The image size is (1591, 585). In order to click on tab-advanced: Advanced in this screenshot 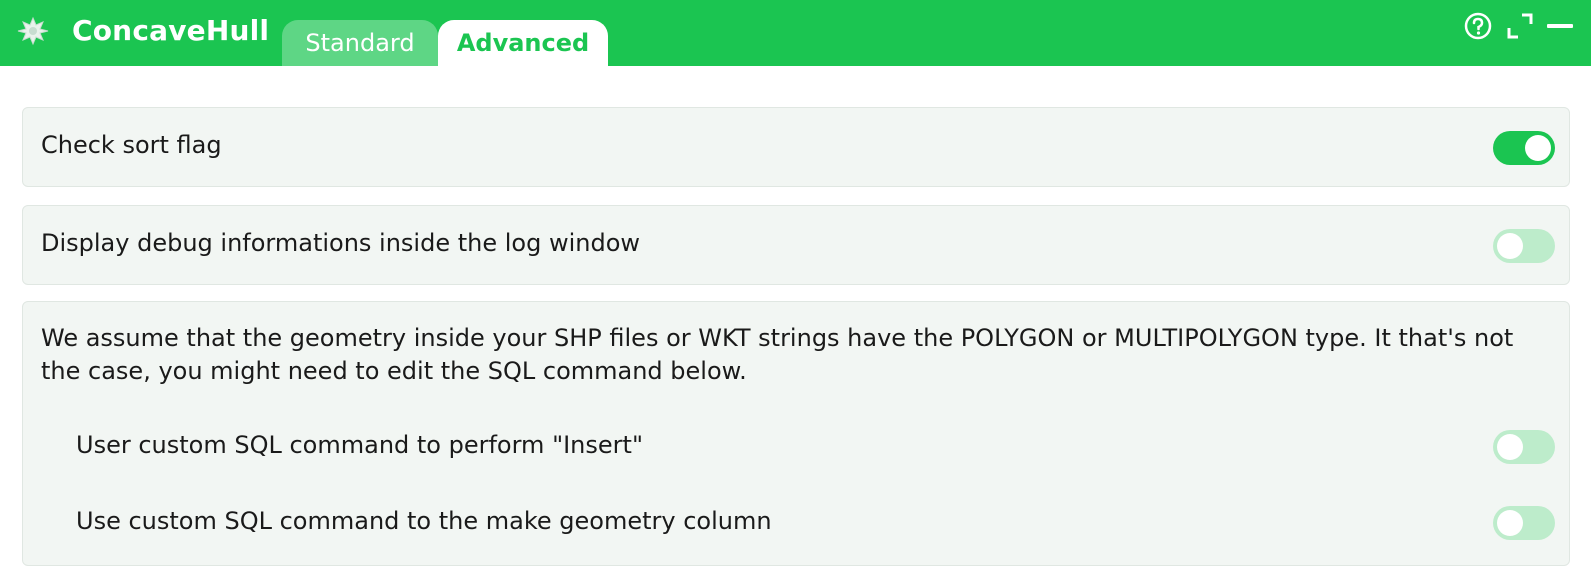, I will do `click(523, 43)`.